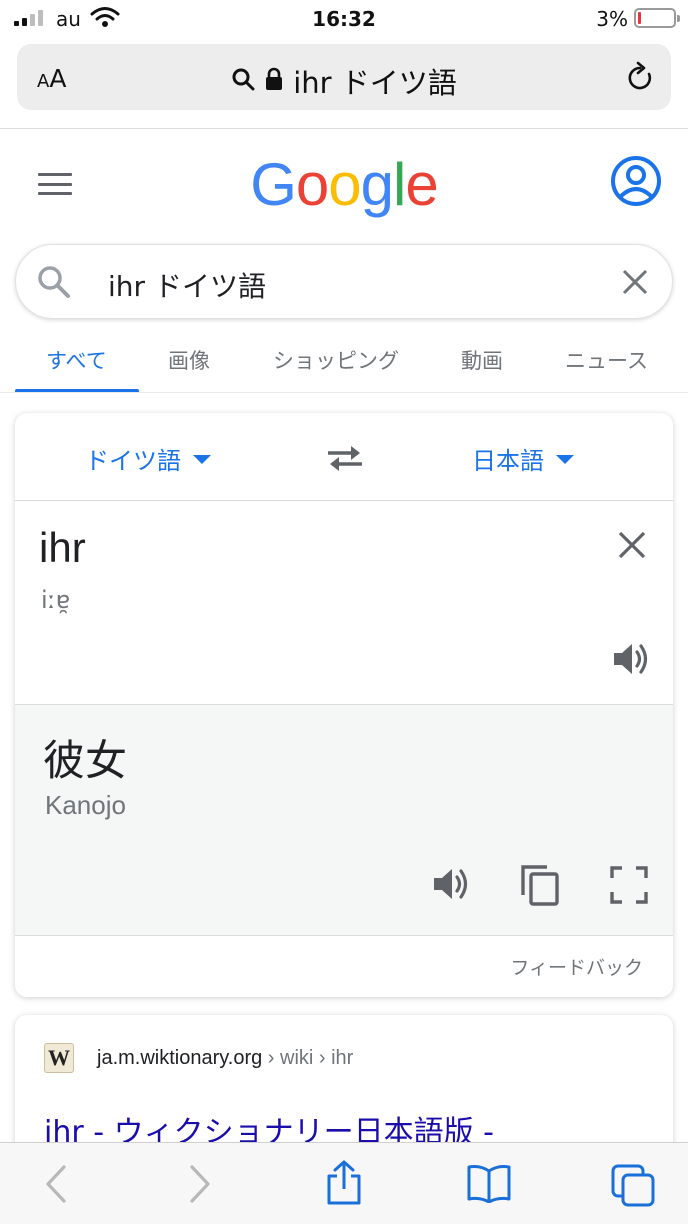 The height and width of the screenshot is (1224, 688). What do you see at coordinates (489, 1185) in the screenshot?
I see `bookmarks-icon` at bounding box center [489, 1185].